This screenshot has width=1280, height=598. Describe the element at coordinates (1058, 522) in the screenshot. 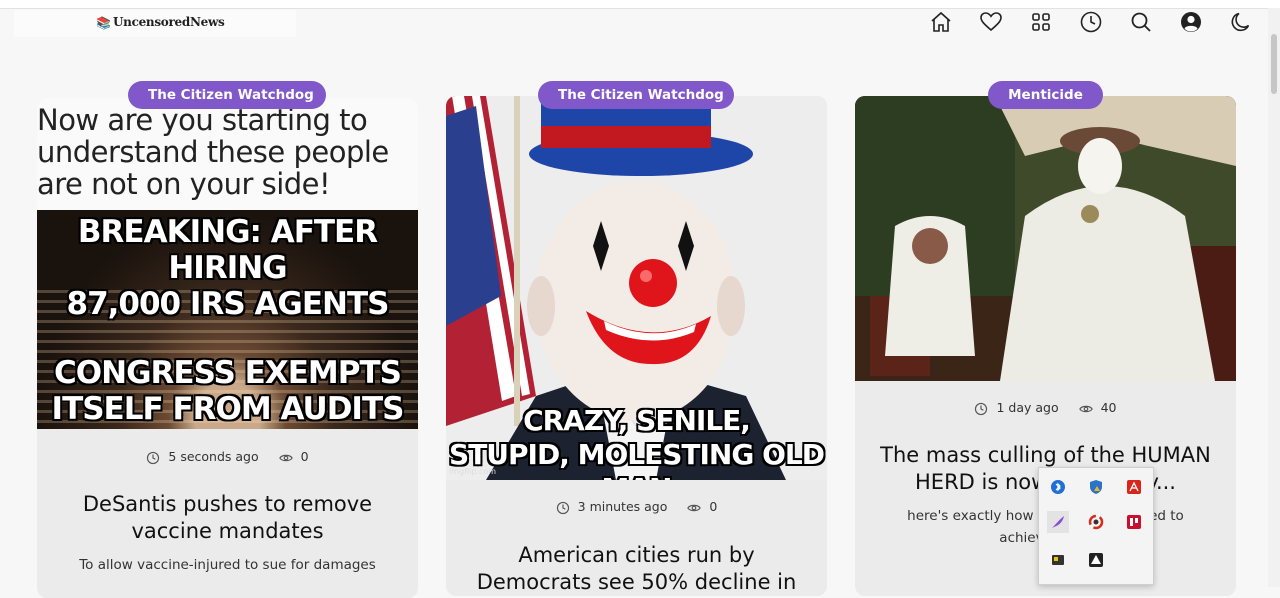

I see `feather-icon` at that location.